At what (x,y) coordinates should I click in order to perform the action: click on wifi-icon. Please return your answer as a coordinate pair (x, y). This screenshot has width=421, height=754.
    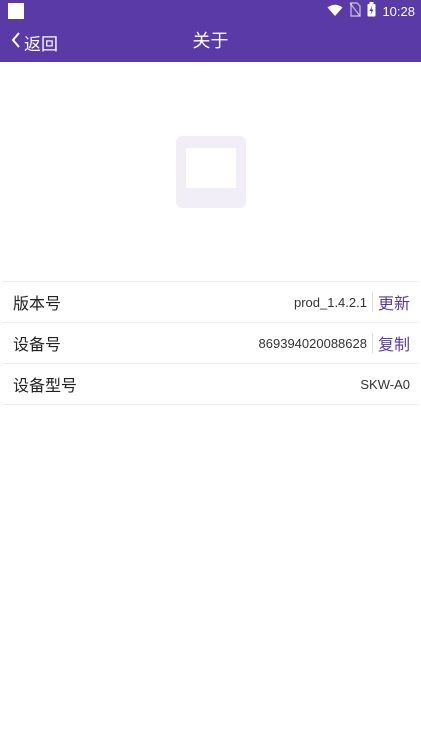
    Looking at the image, I should click on (335, 11).